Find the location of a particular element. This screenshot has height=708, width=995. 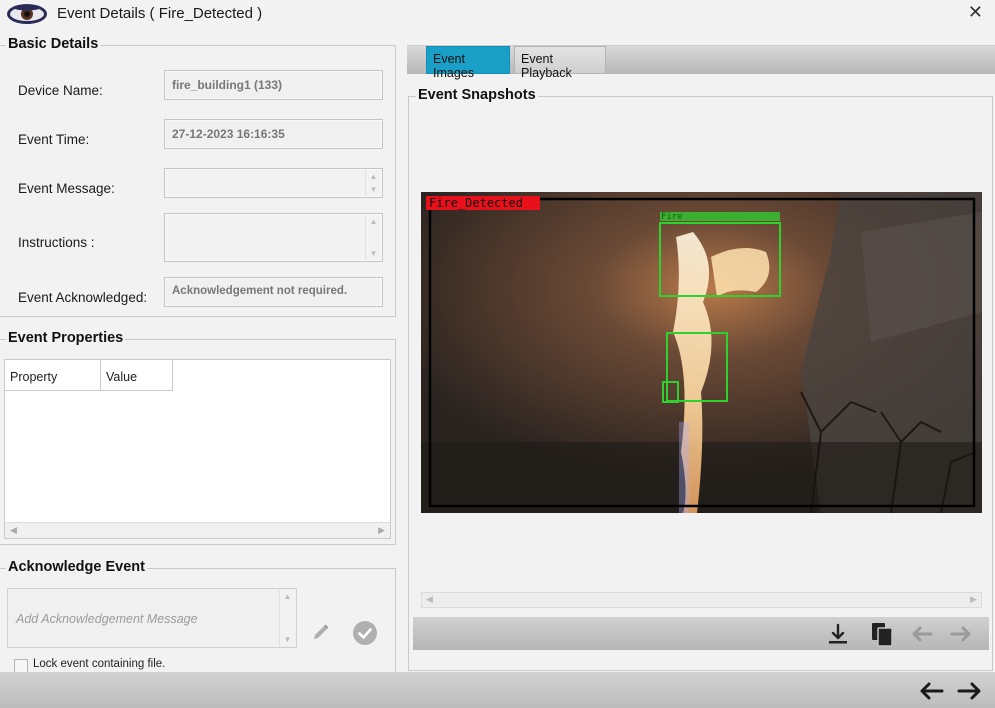

instructions-label: Instructions : is located at coordinates (56, 242).